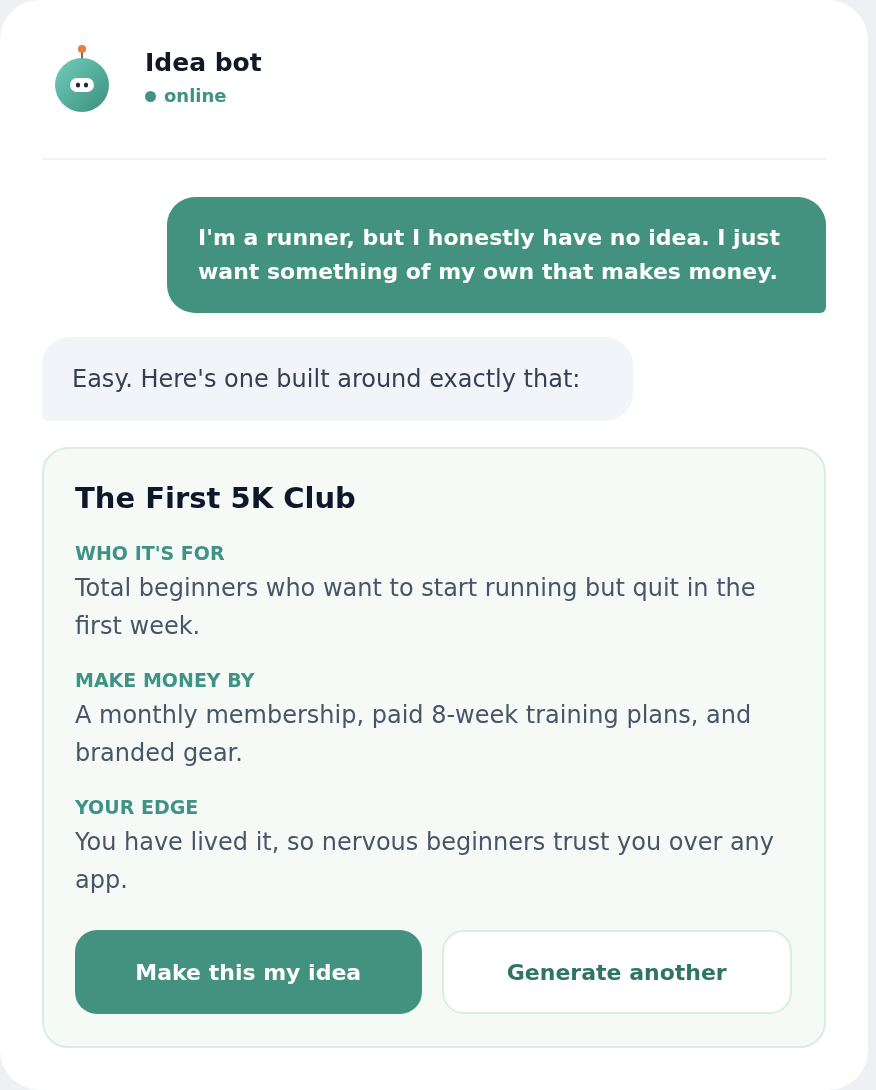  Describe the element at coordinates (416, 607) in the screenshot. I see `section-text: Total beginners who want to start running but quit in the first week.` at that location.